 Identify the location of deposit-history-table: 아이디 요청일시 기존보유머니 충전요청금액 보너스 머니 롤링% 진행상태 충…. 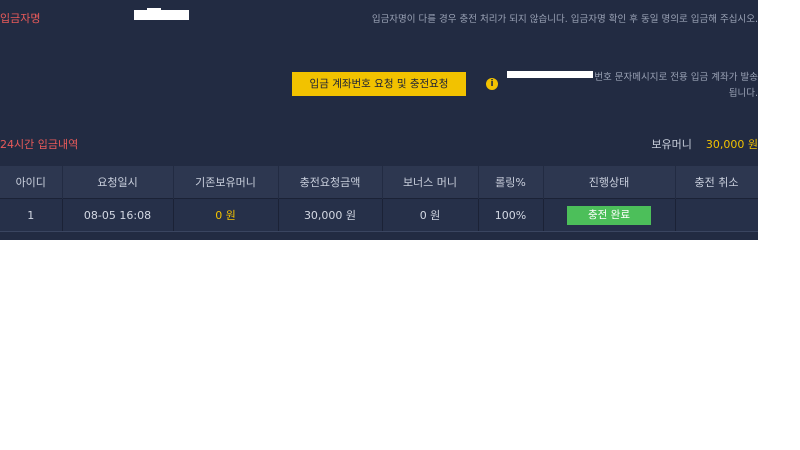
(379, 198).